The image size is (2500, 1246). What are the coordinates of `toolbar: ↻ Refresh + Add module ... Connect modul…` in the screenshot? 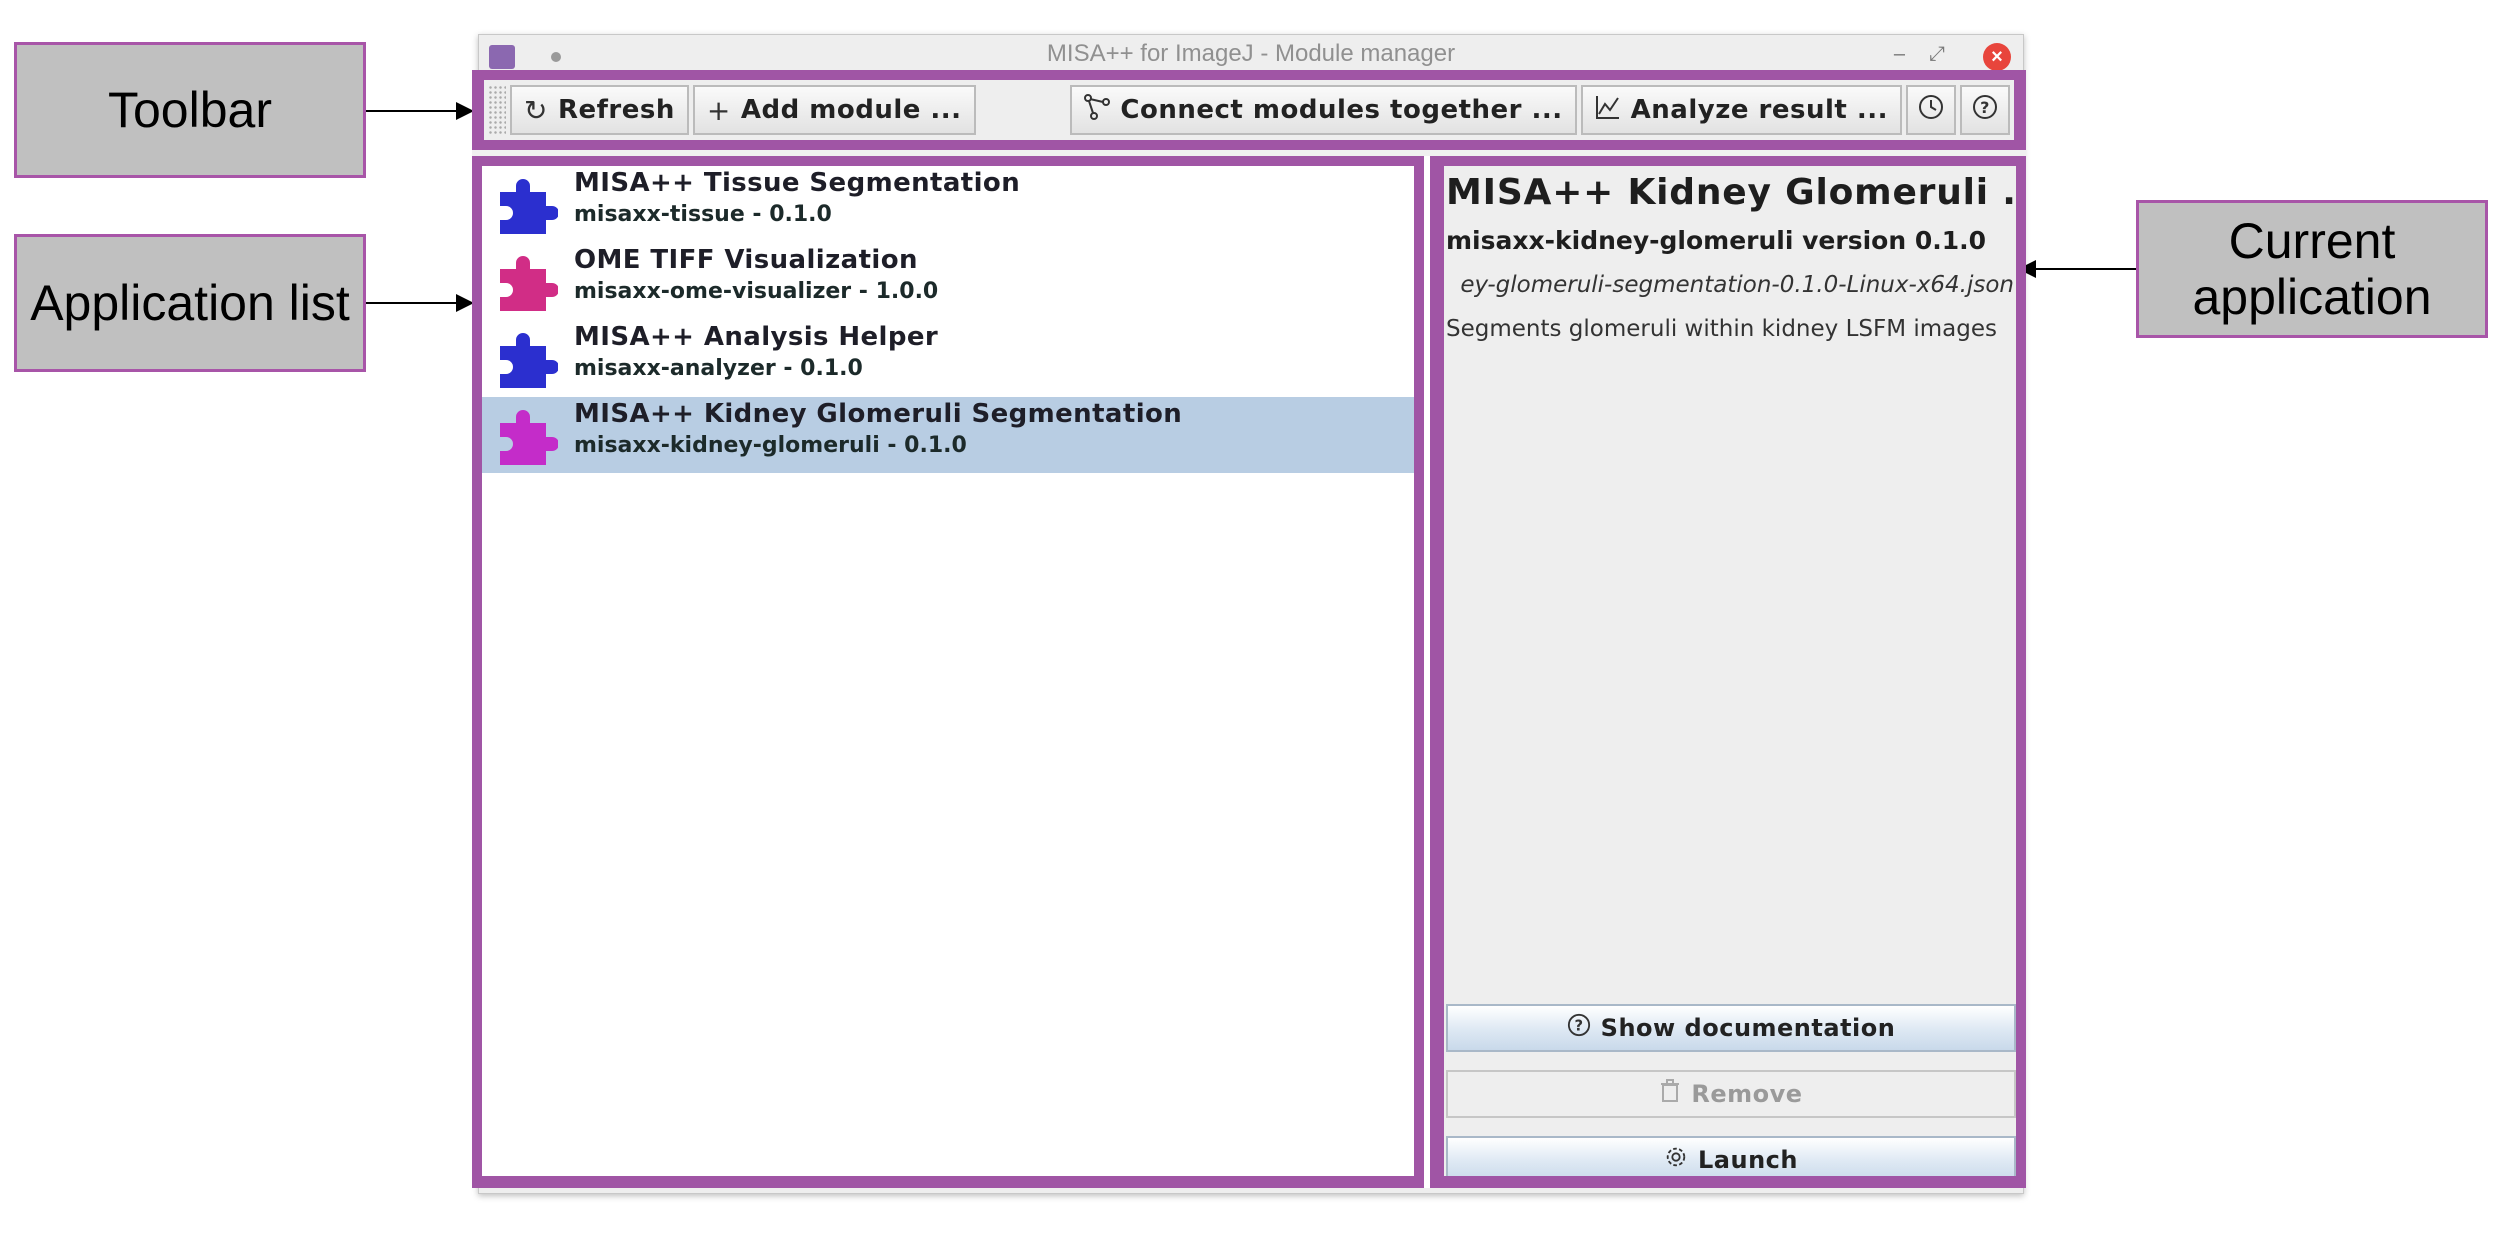 It's located at (1249, 110).